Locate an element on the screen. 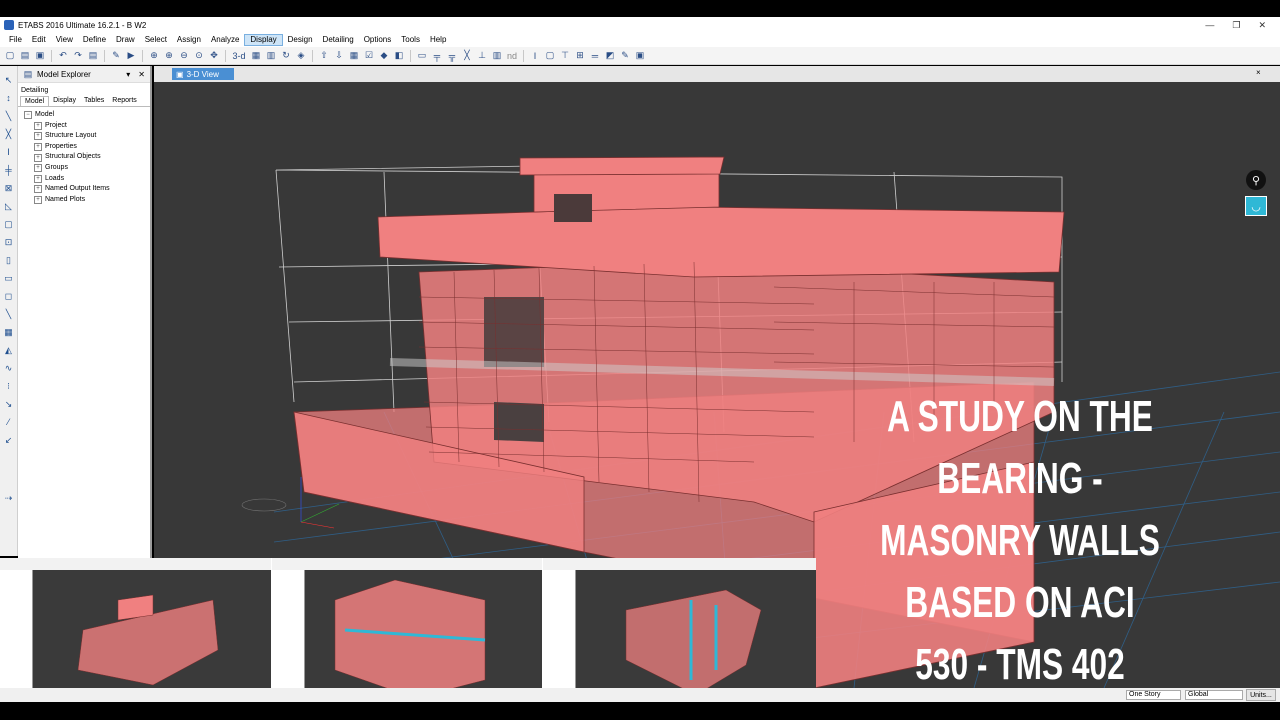  select-restore-icon: ↙ is located at coordinates (9, 440).